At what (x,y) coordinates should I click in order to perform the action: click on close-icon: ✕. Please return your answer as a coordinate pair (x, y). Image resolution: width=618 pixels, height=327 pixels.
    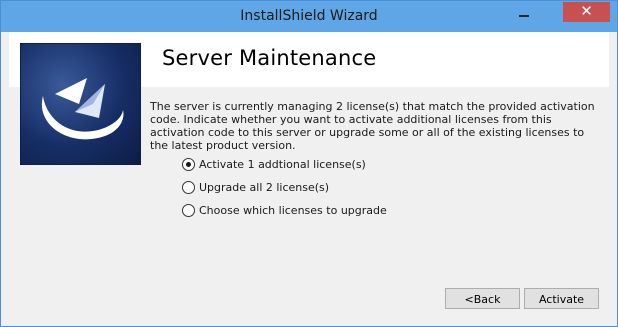
    Looking at the image, I should click on (586, 11).